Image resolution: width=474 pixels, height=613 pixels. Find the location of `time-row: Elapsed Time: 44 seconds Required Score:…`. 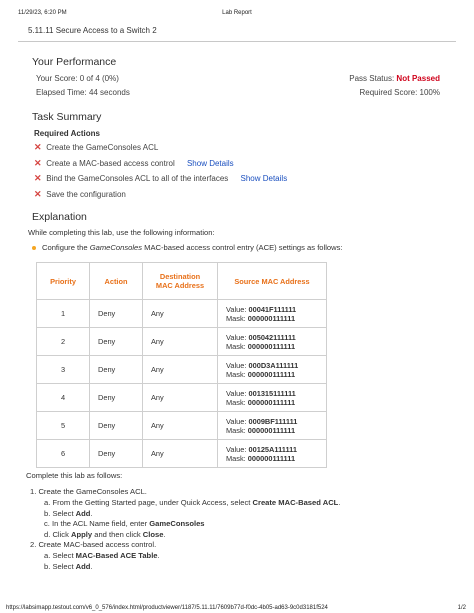

time-row: Elapsed Time: 44 seconds Required Score:… is located at coordinates (236, 95).